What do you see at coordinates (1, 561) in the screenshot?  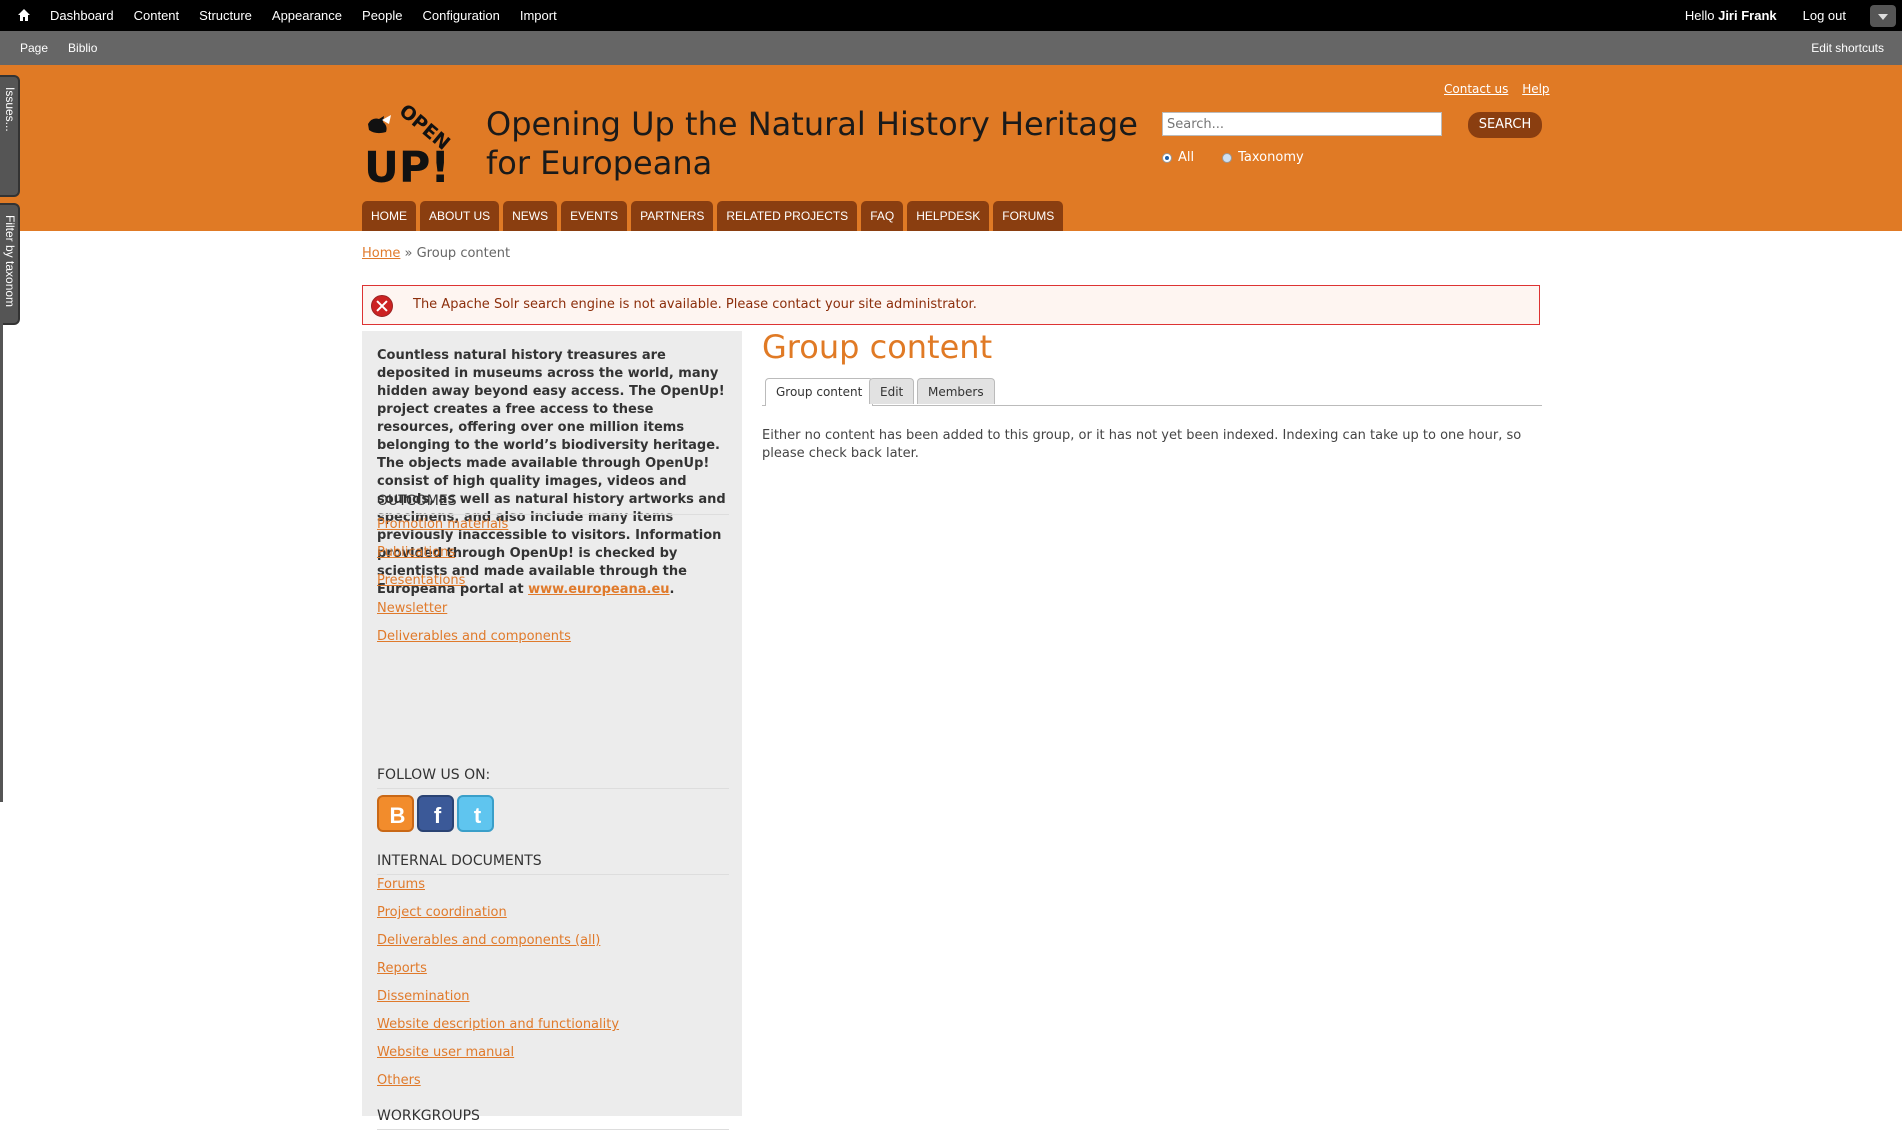 I see `side-panel-edge` at bounding box center [1, 561].